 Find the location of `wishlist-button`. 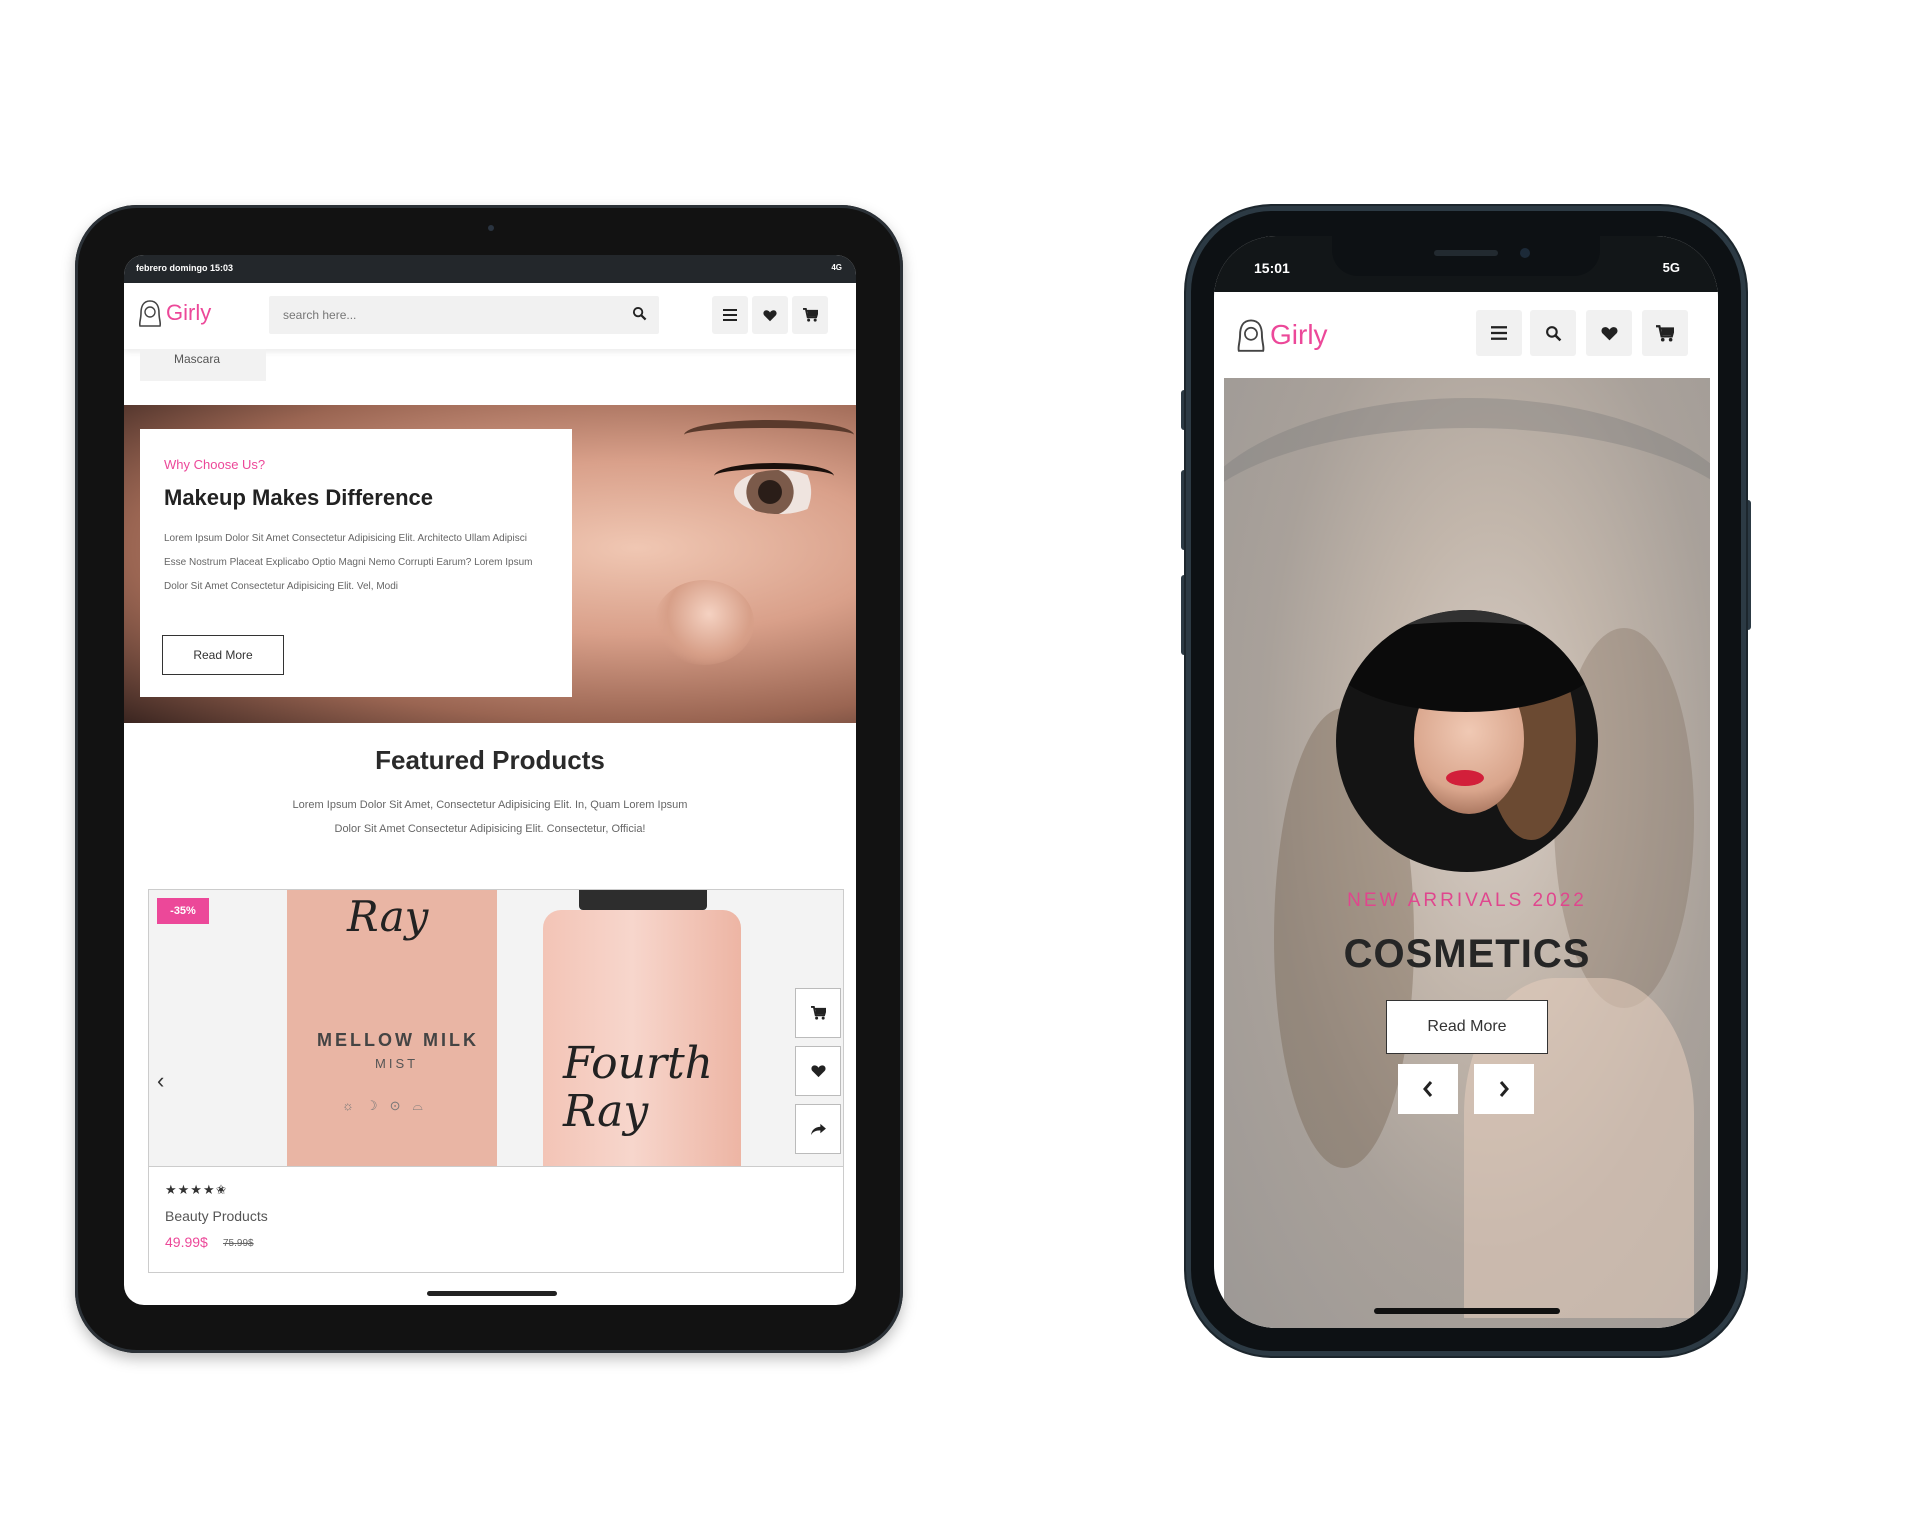

wishlist-button is located at coordinates (818, 1071).